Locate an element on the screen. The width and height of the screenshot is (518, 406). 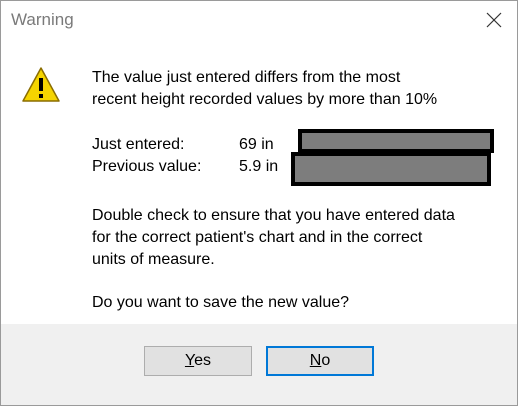
no-mnemonic: N is located at coordinates (315, 360).